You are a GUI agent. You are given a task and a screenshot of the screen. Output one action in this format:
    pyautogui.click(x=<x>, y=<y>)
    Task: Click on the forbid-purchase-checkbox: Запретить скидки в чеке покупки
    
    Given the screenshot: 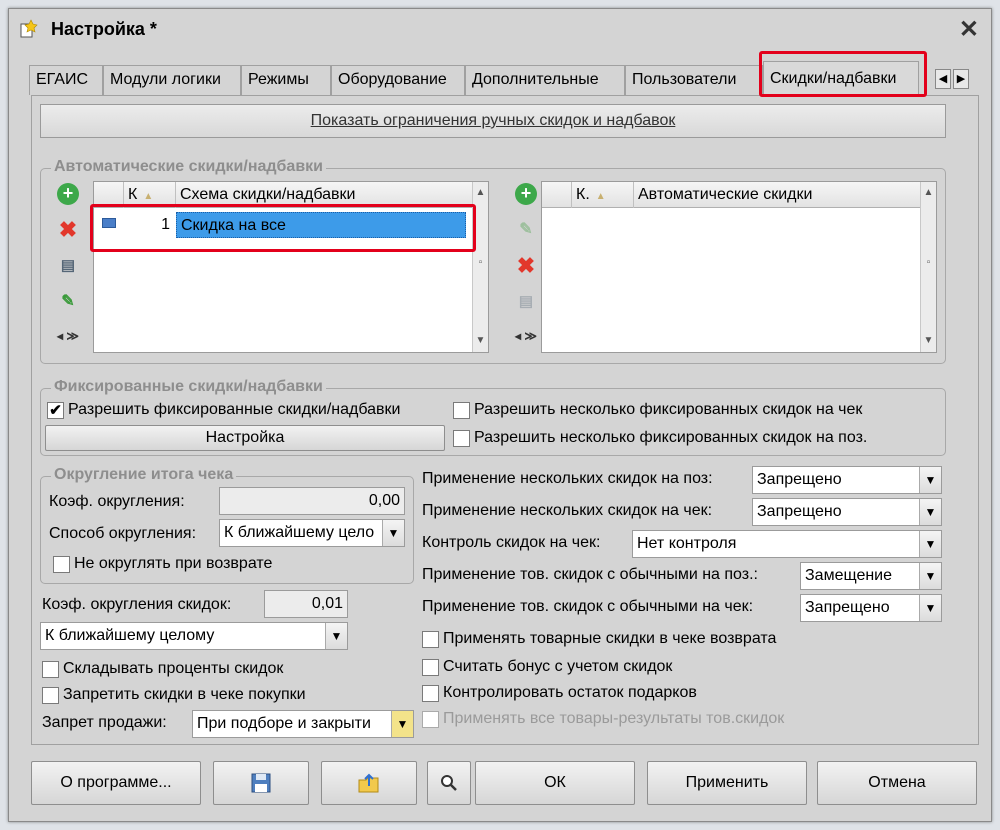 What is the action you would take?
    pyautogui.click(x=174, y=695)
    